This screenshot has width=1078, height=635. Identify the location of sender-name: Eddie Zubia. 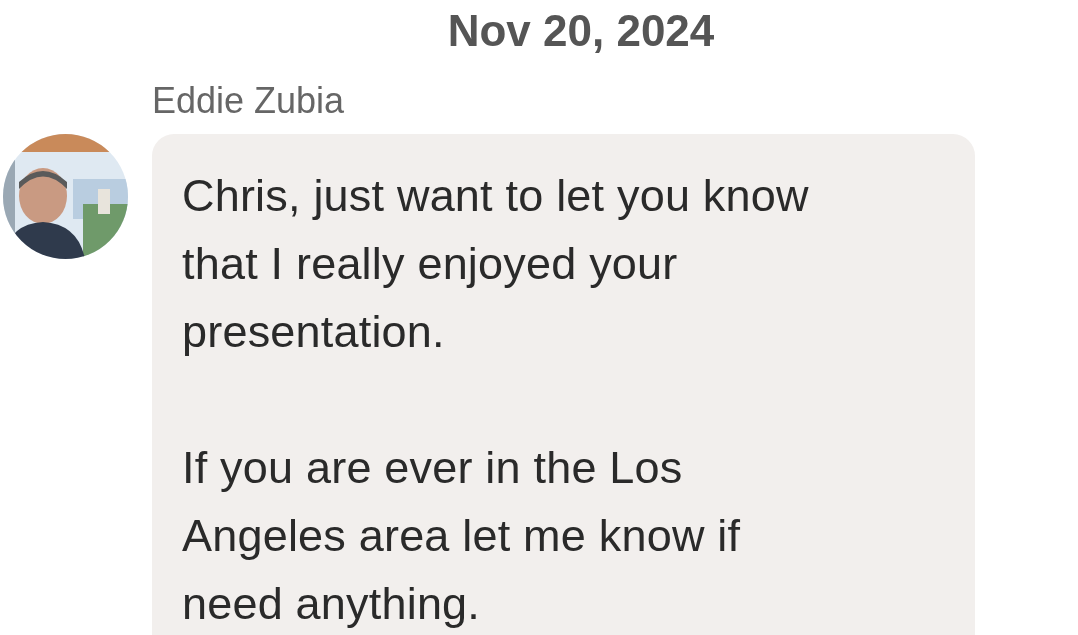
(249, 101).